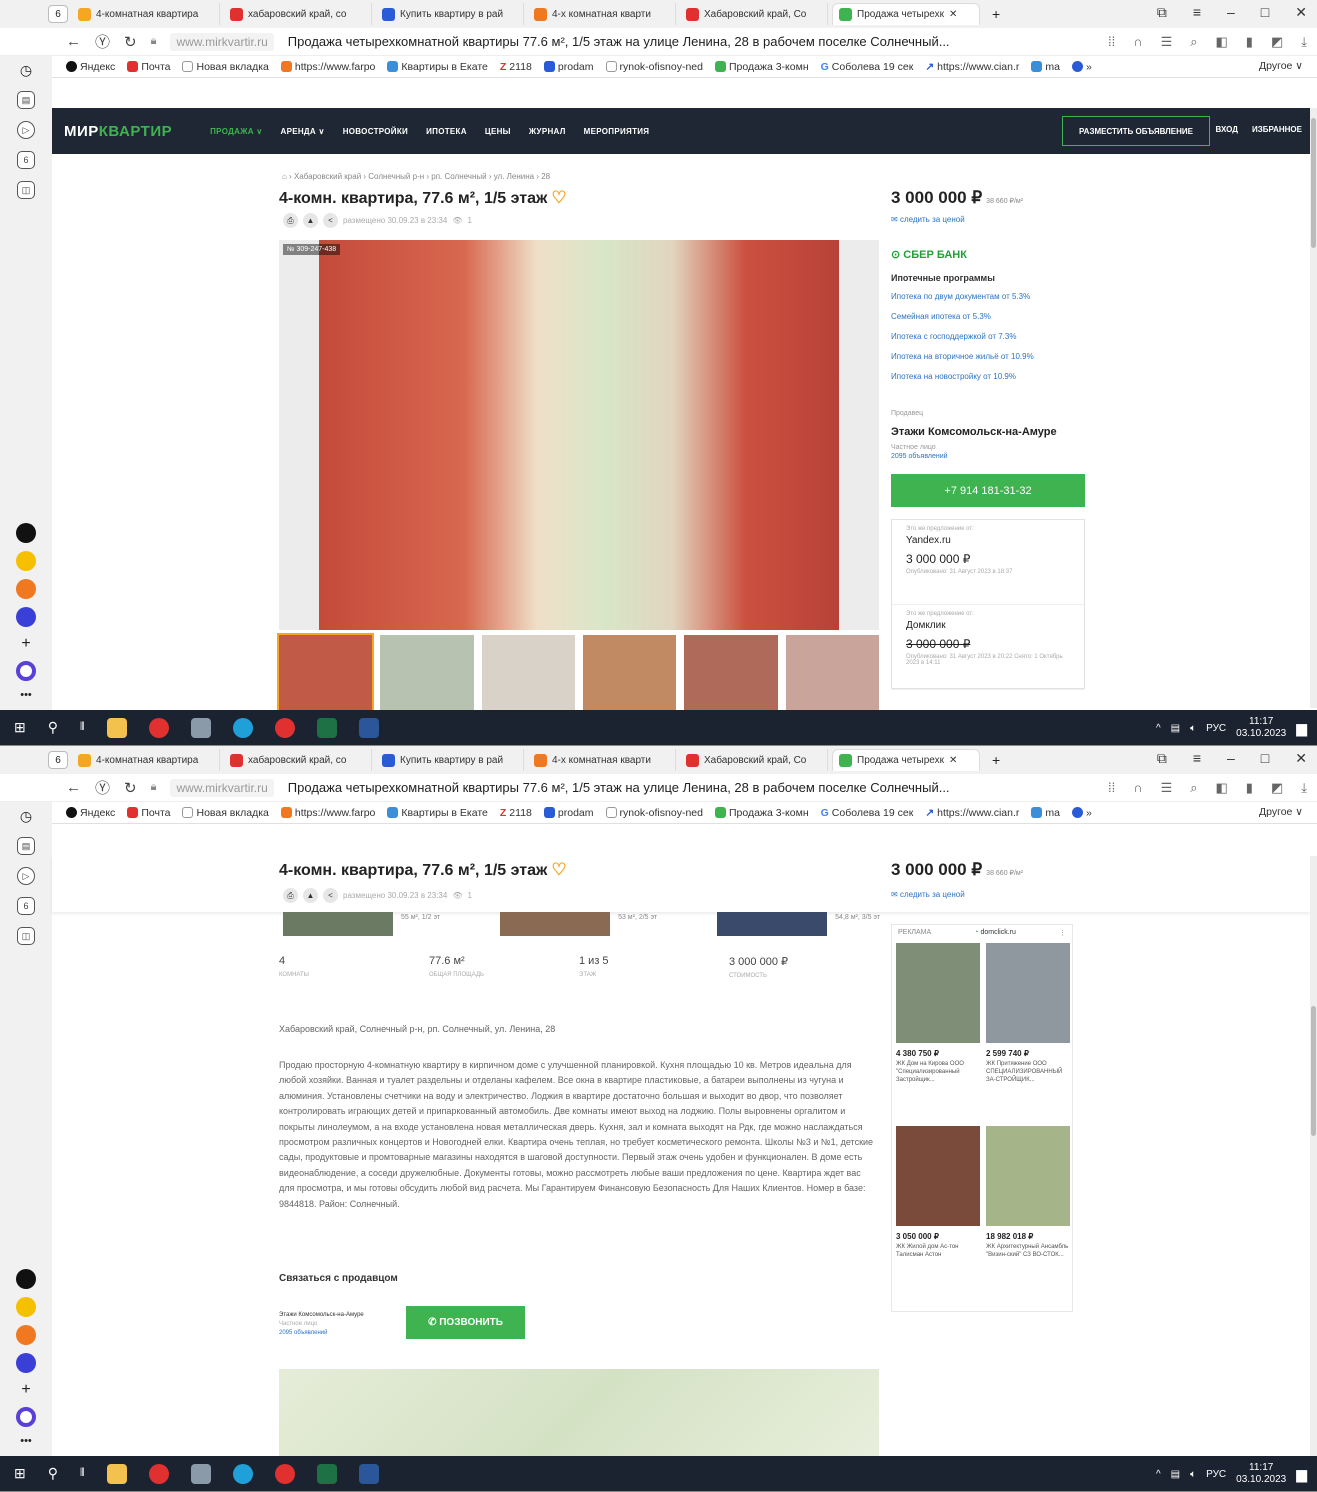 The width and height of the screenshot is (1317, 1492). I want to click on clock: 11:17 03.10.2023, so click(1261, 1474).